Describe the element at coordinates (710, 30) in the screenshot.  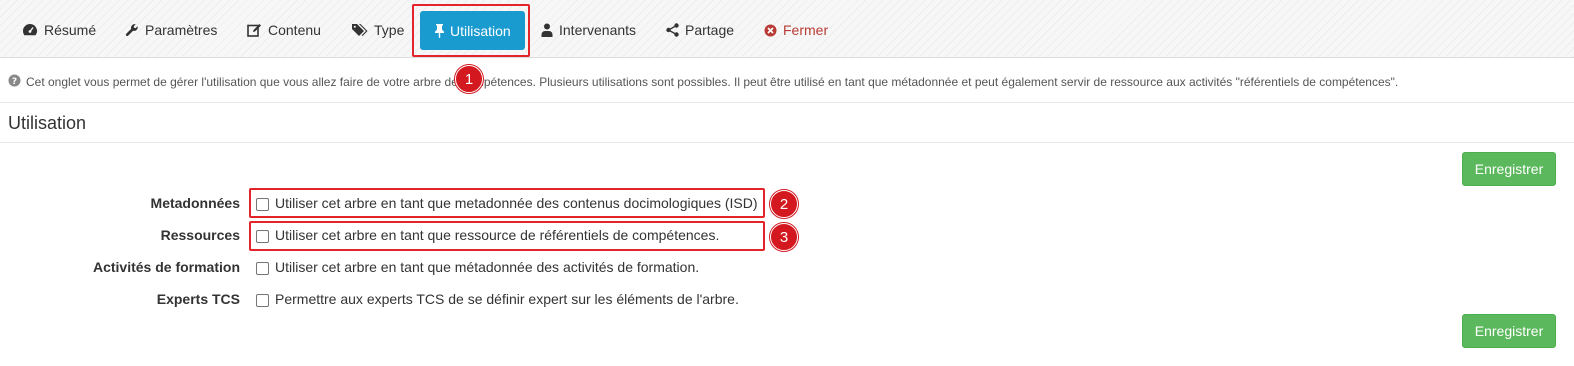
I see `tab-label: Partage` at that location.